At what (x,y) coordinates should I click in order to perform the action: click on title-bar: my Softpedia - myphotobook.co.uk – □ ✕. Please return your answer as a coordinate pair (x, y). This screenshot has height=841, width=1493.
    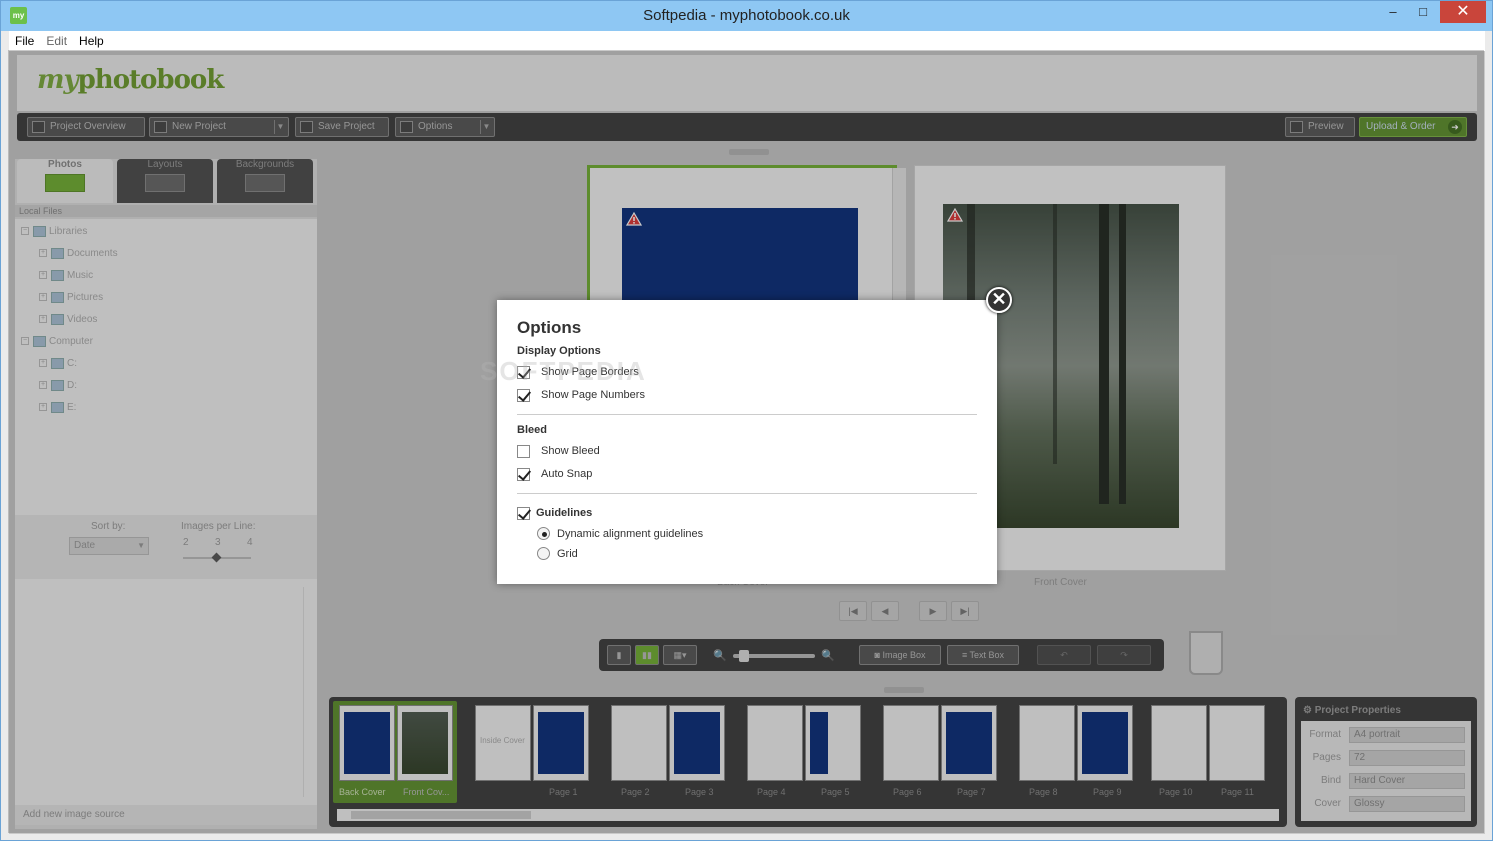
    Looking at the image, I should click on (746, 16).